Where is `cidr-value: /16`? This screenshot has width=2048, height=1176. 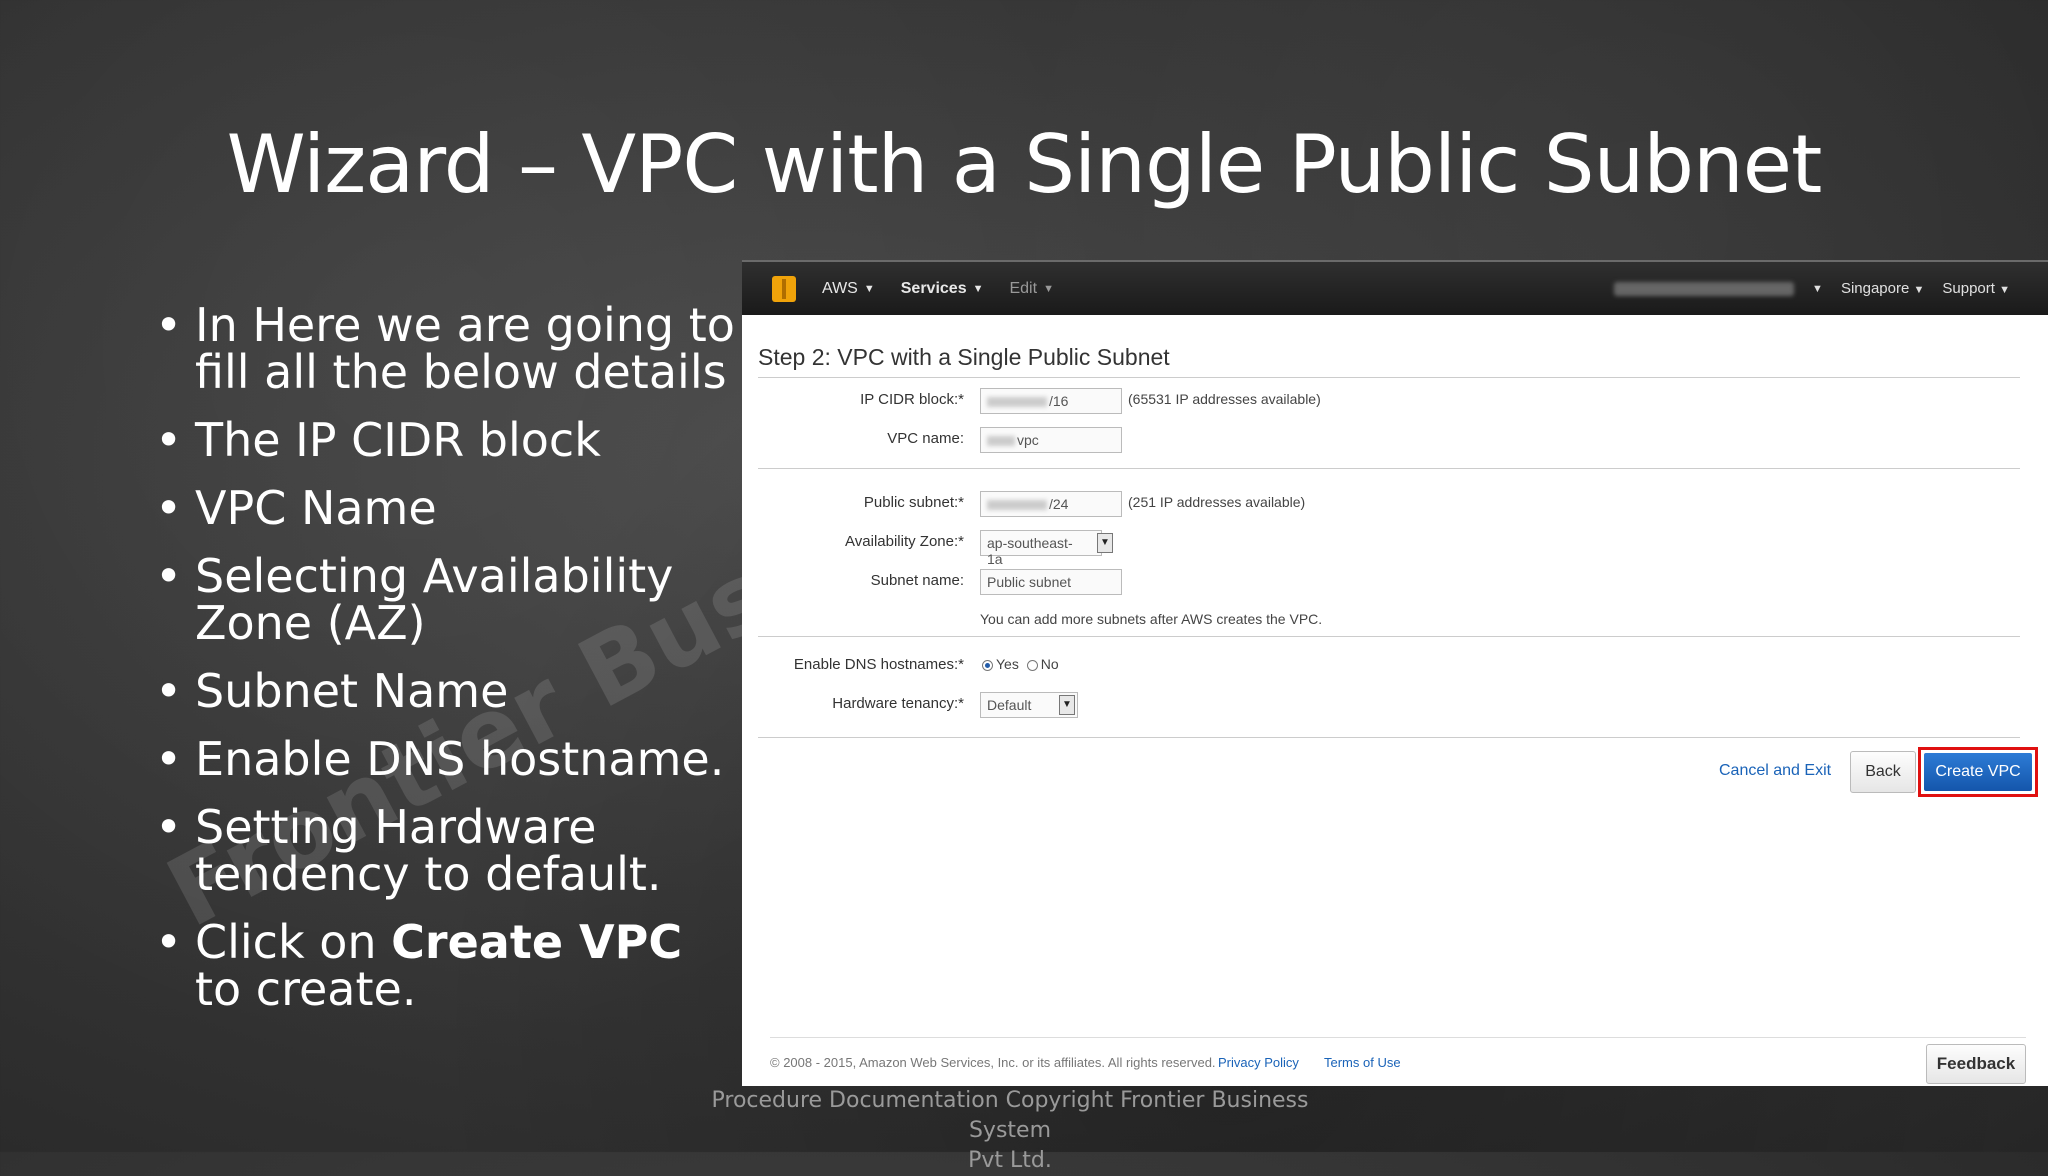 cidr-value: /16 is located at coordinates (1059, 401).